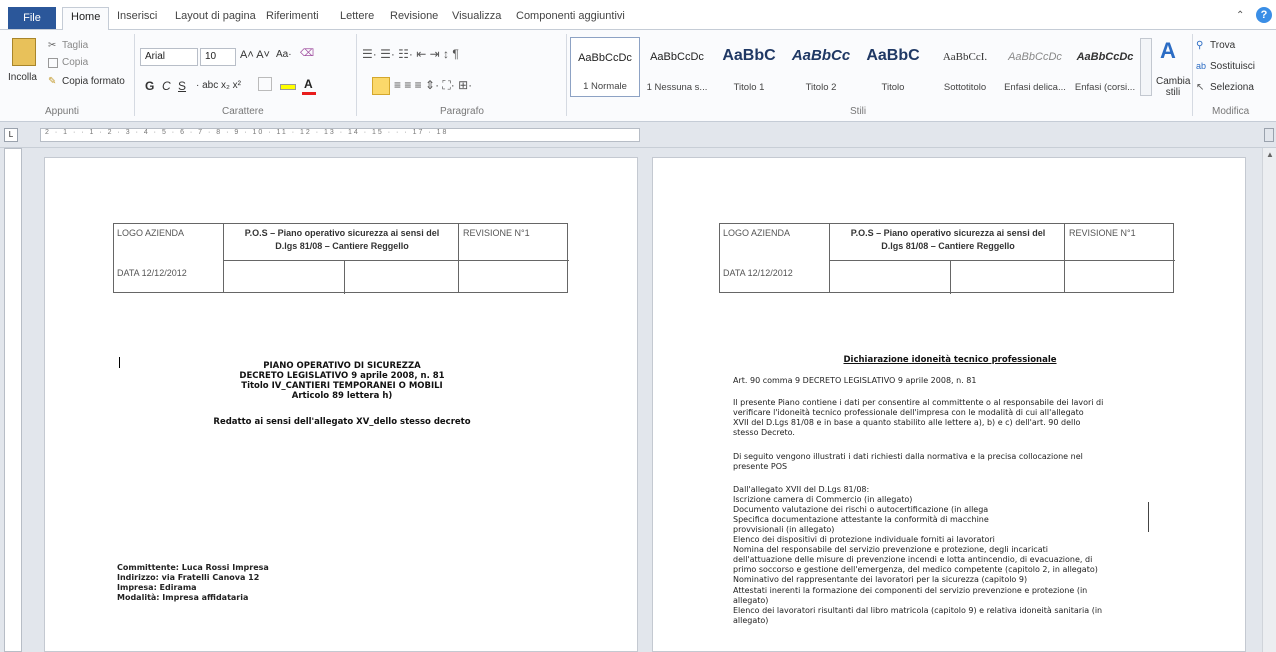 Image resolution: width=1276 pixels, height=652 pixels. Describe the element at coordinates (414, 16) in the screenshot. I see `tab-revisione: Revisione` at that location.